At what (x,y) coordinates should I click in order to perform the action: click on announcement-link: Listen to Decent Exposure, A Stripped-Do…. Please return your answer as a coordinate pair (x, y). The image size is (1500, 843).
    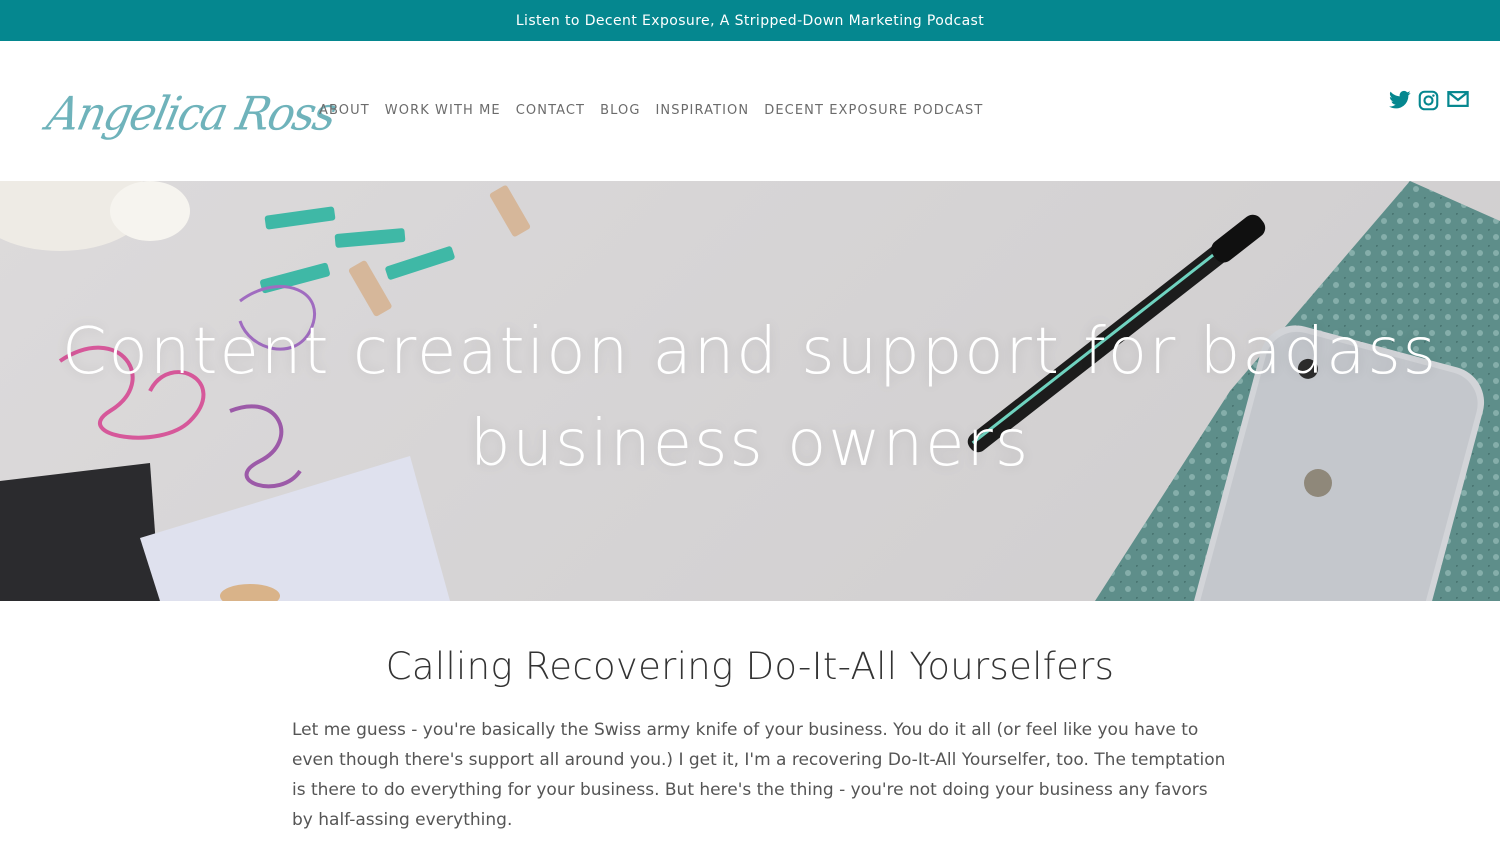
    Looking at the image, I should click on (750, 21).